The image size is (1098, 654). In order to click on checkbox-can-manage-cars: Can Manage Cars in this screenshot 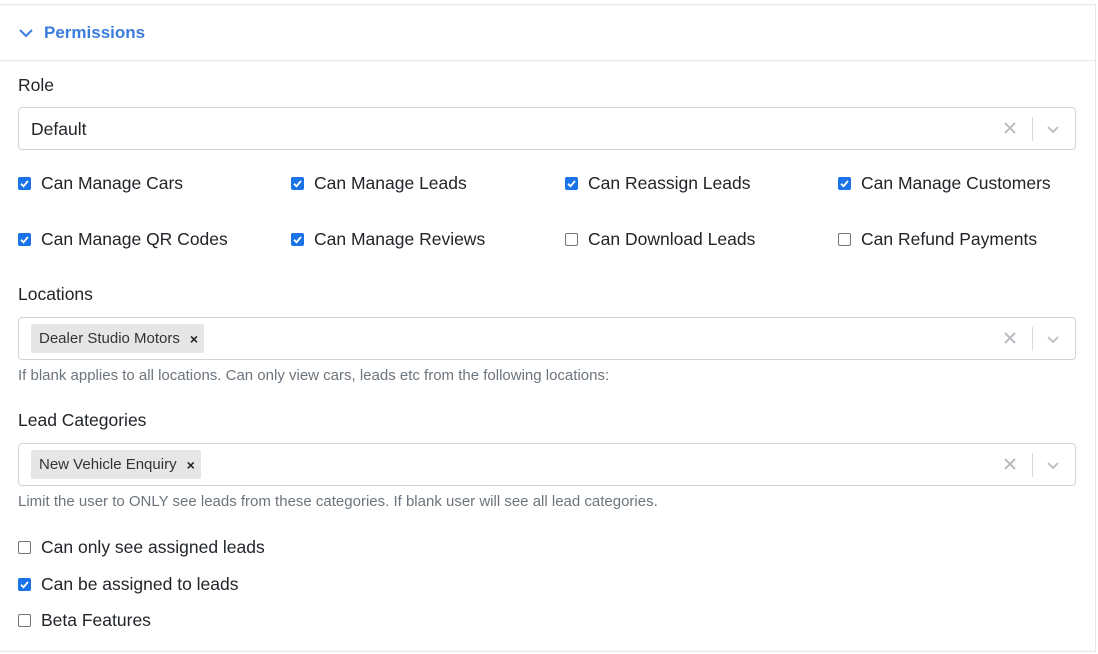, I will do `click(100, 183)`.